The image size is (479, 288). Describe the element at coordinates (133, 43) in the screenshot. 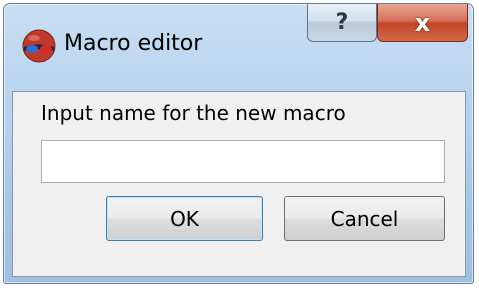

I see `window-title: Macro editor` at that location.